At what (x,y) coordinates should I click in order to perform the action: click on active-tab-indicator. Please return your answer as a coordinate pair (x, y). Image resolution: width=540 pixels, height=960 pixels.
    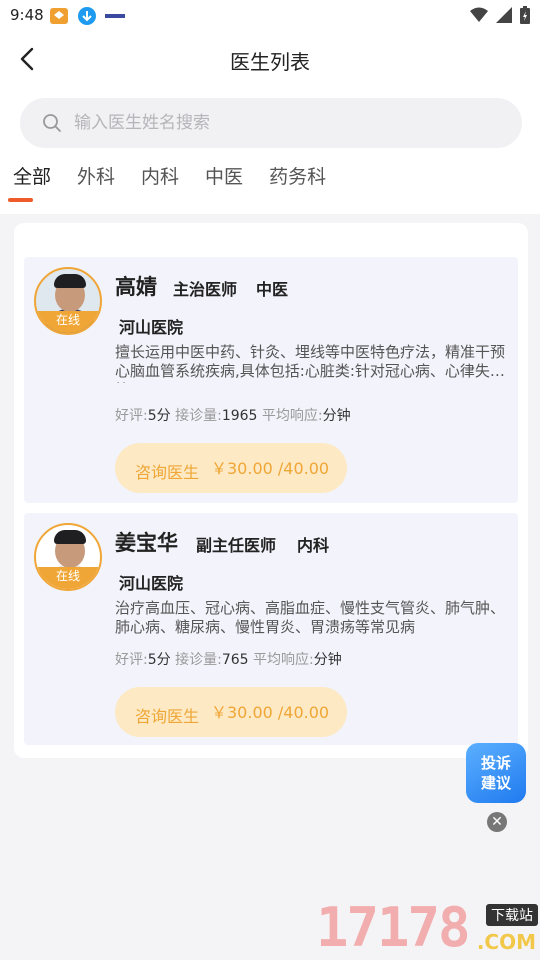
    Looking at the image, I should click on (20, 200).